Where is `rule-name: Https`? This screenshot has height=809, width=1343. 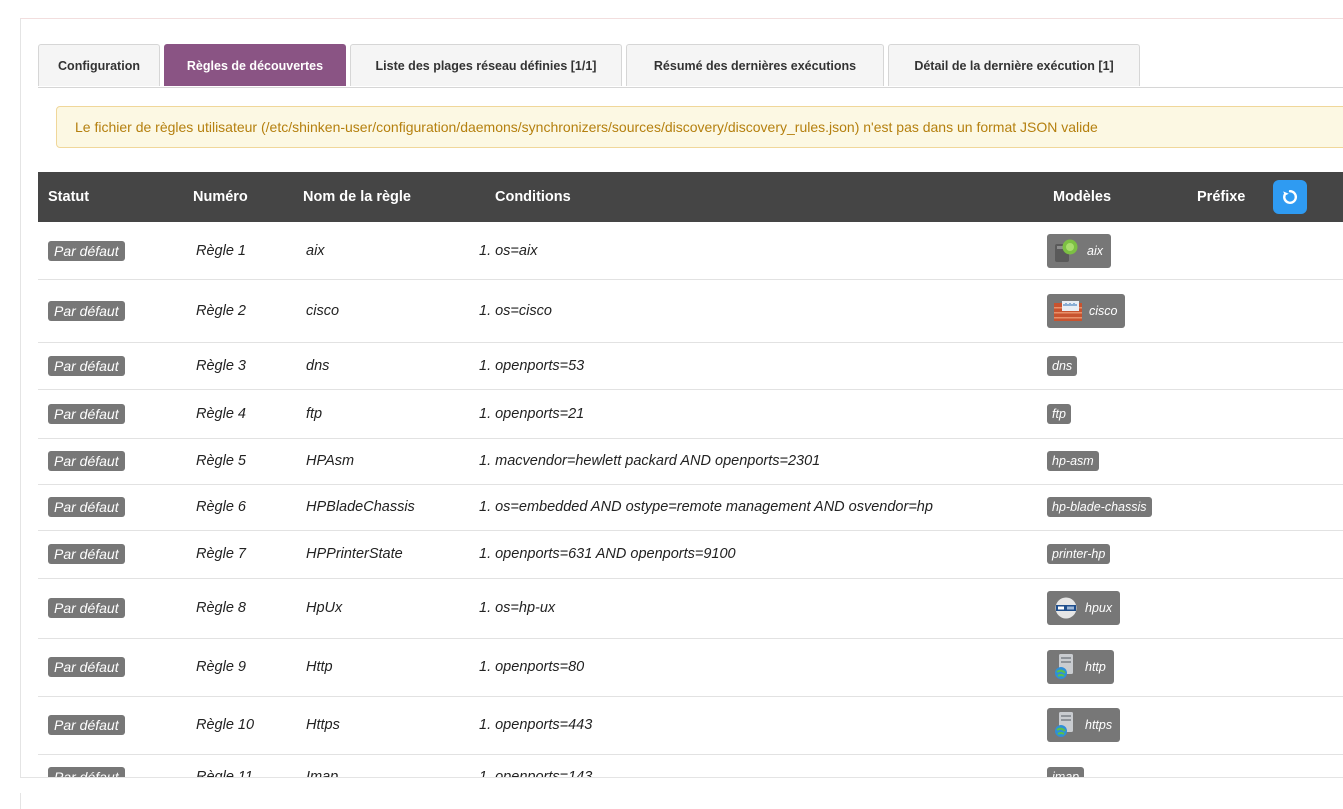 rule-name: Https is located at coordinates (323, 725).